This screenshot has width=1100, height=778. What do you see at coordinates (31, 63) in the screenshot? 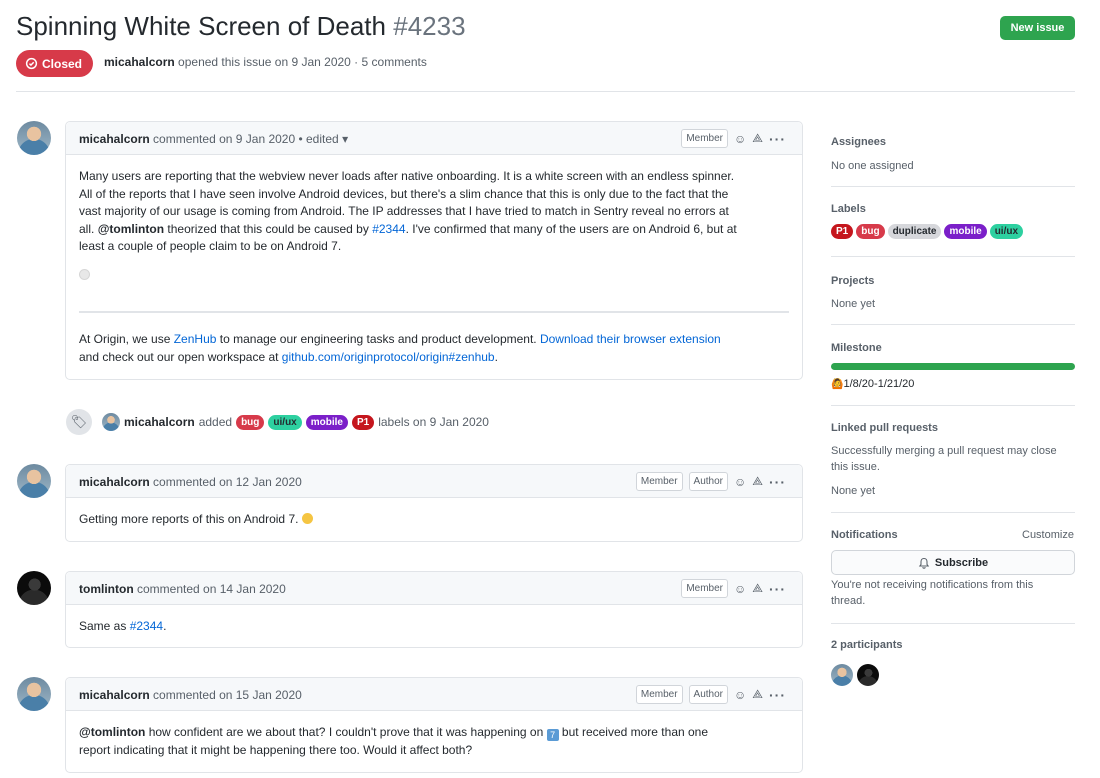
I see `closed-issue-icon` at bounding box center [31, 63].